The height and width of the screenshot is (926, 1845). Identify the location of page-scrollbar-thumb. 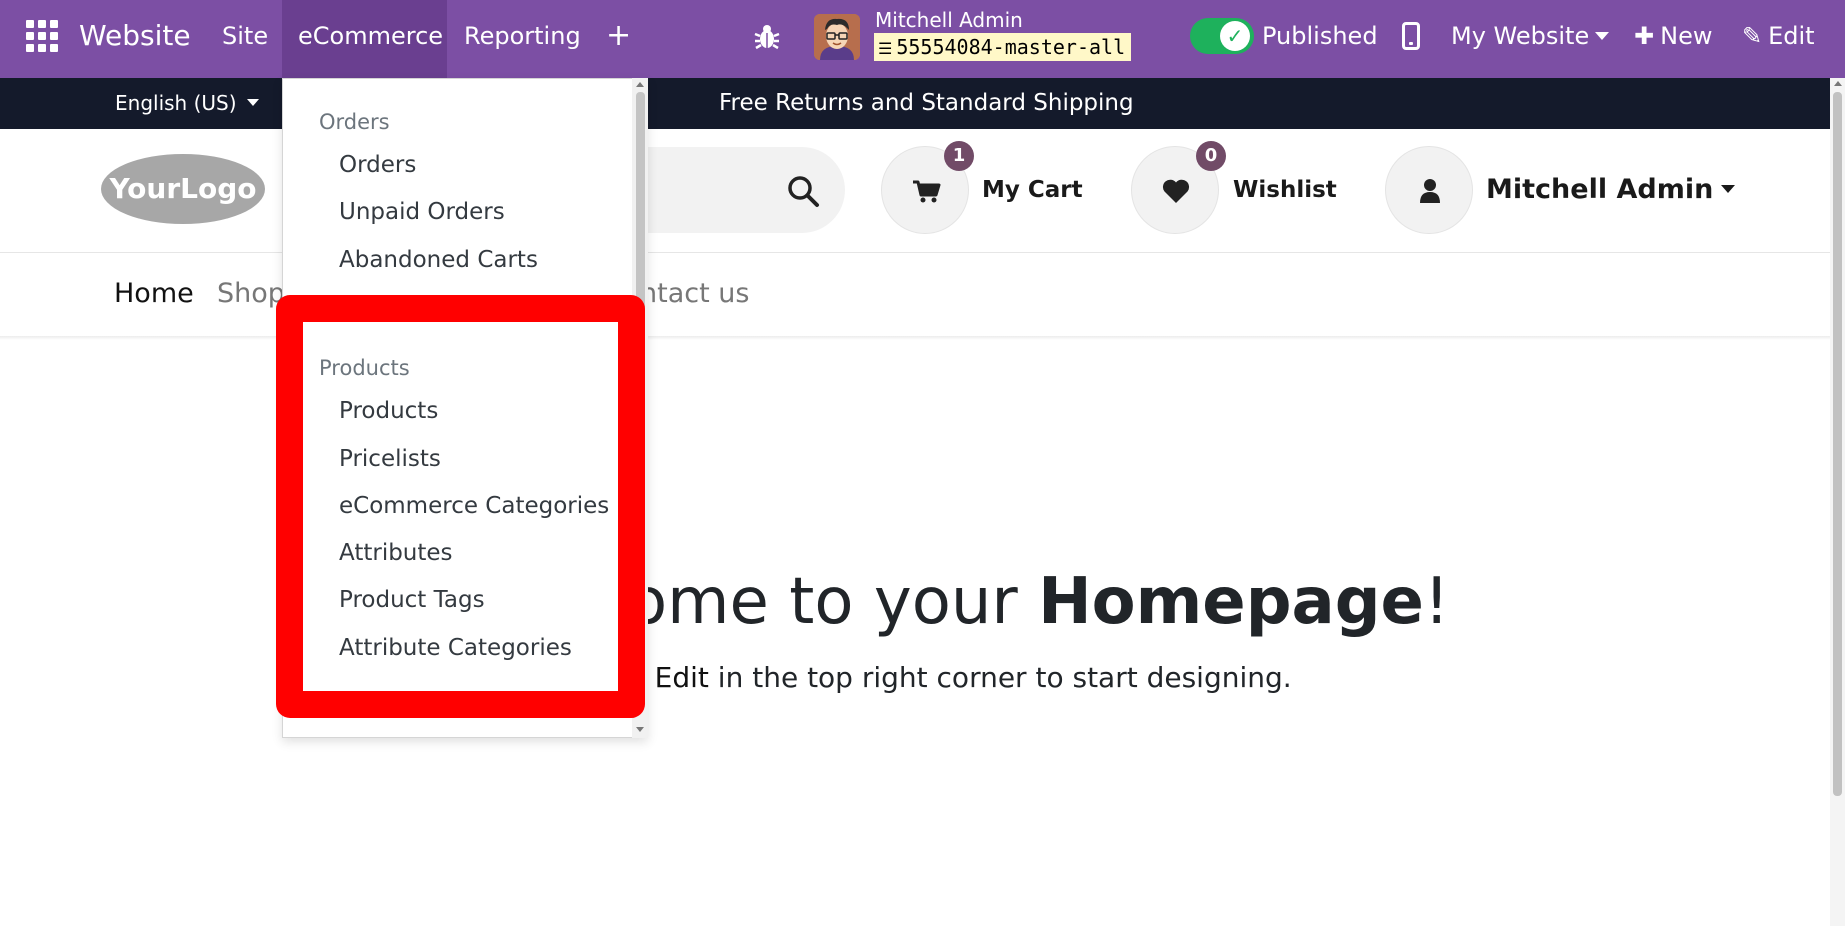
(1837, 444).